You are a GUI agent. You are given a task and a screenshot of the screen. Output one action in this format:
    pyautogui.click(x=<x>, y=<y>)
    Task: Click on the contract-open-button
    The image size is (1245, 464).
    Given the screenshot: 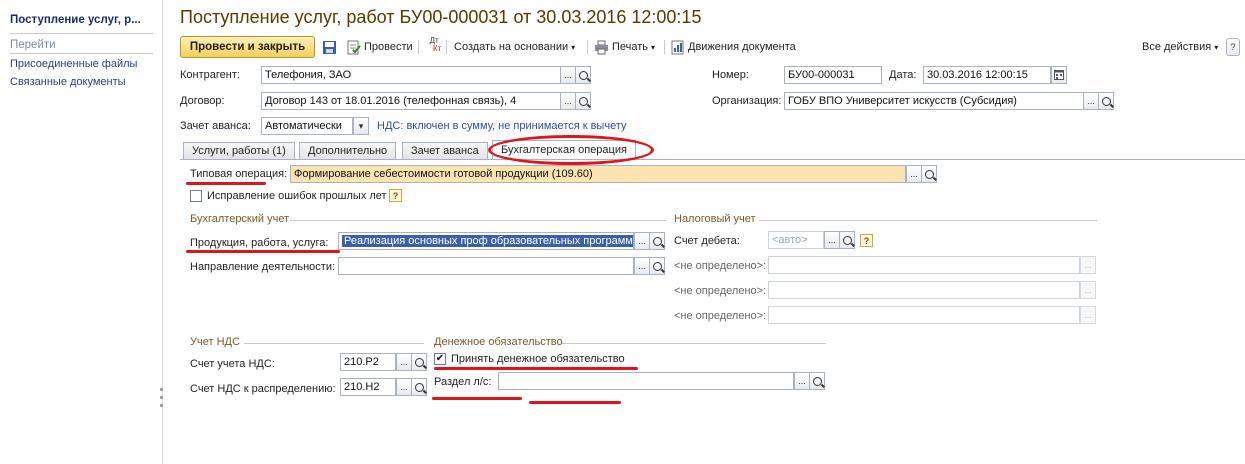 What is the action you would take?
    pyautogui.click(x=583, y=101)
    